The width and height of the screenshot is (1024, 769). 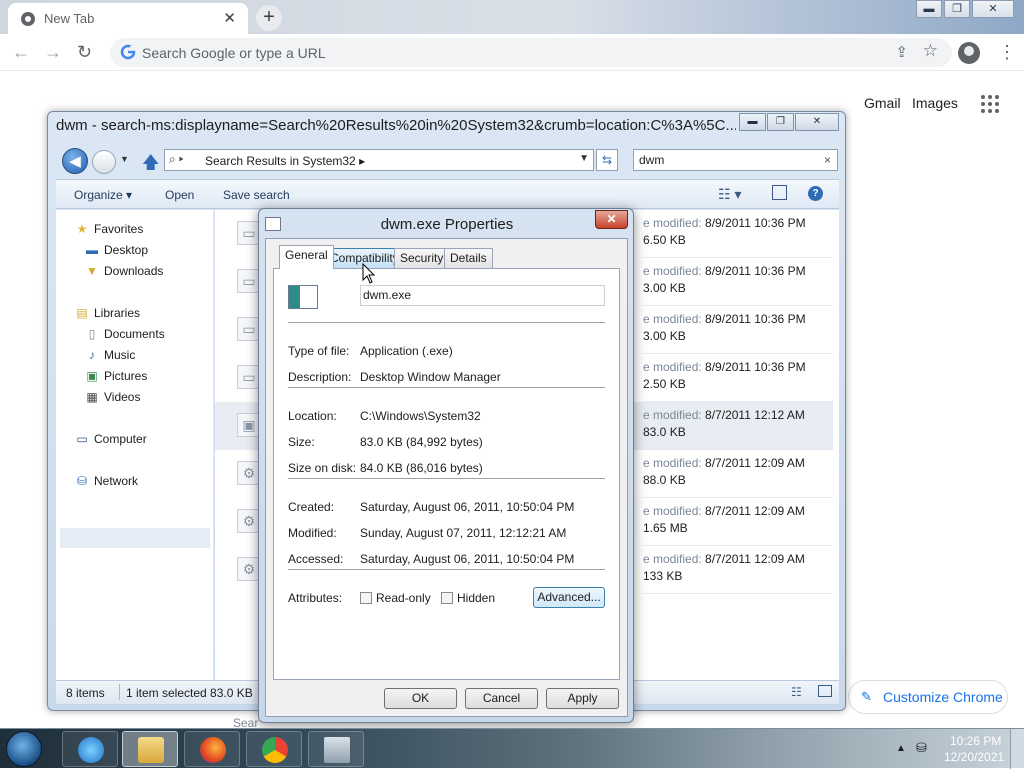 I want to click on refresh-icon: ⇆, so click(x=607, y=160).